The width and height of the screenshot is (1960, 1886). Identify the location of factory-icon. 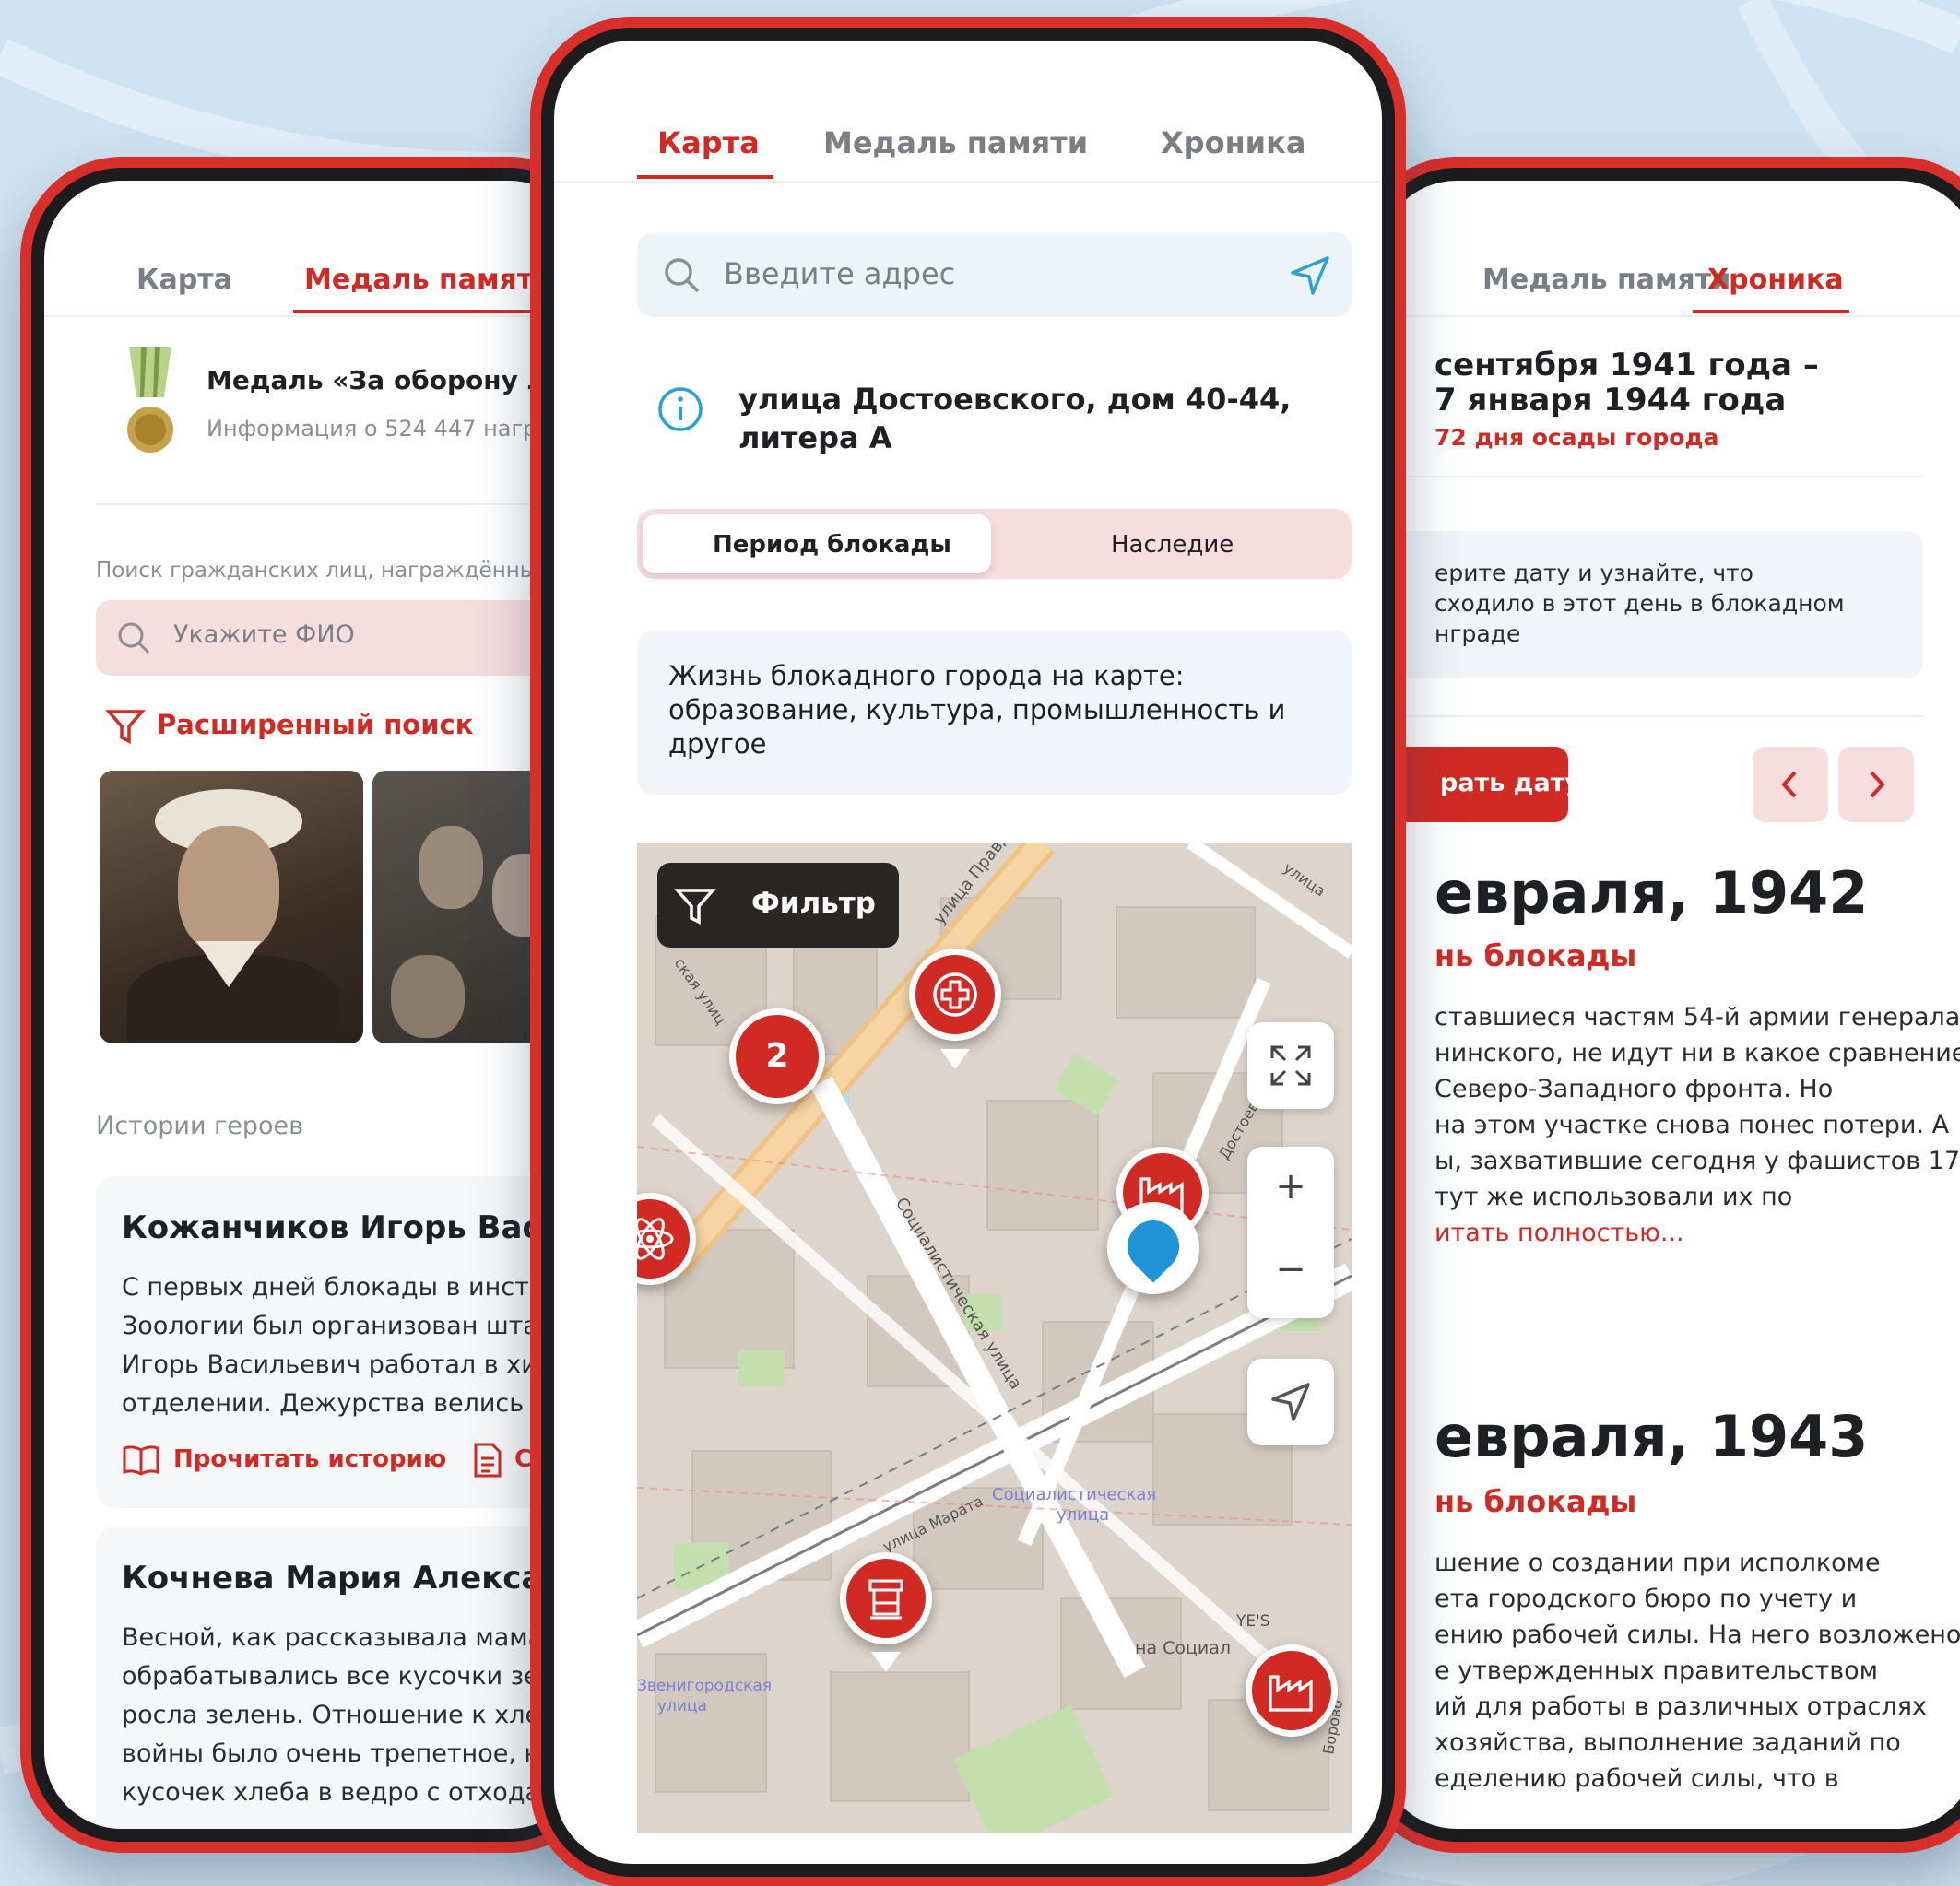
(1291, 1693).